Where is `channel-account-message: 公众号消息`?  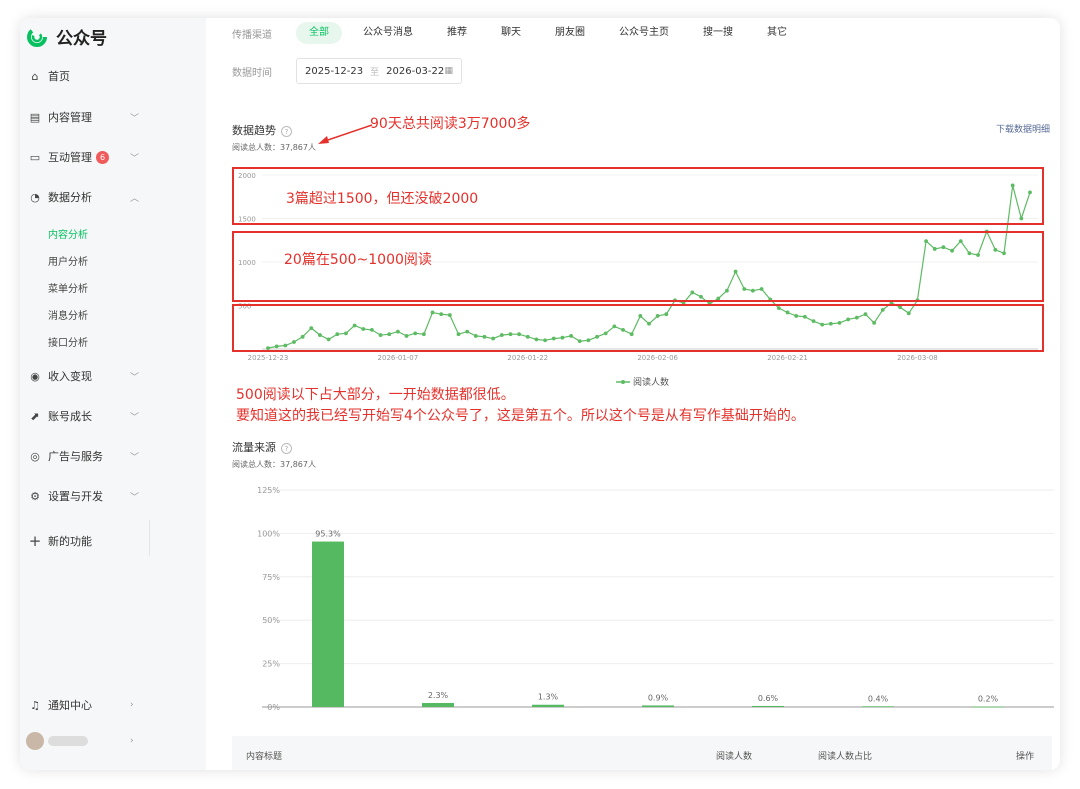 channel-account-message: 公众号消息 is located at coordinates (388, 33).